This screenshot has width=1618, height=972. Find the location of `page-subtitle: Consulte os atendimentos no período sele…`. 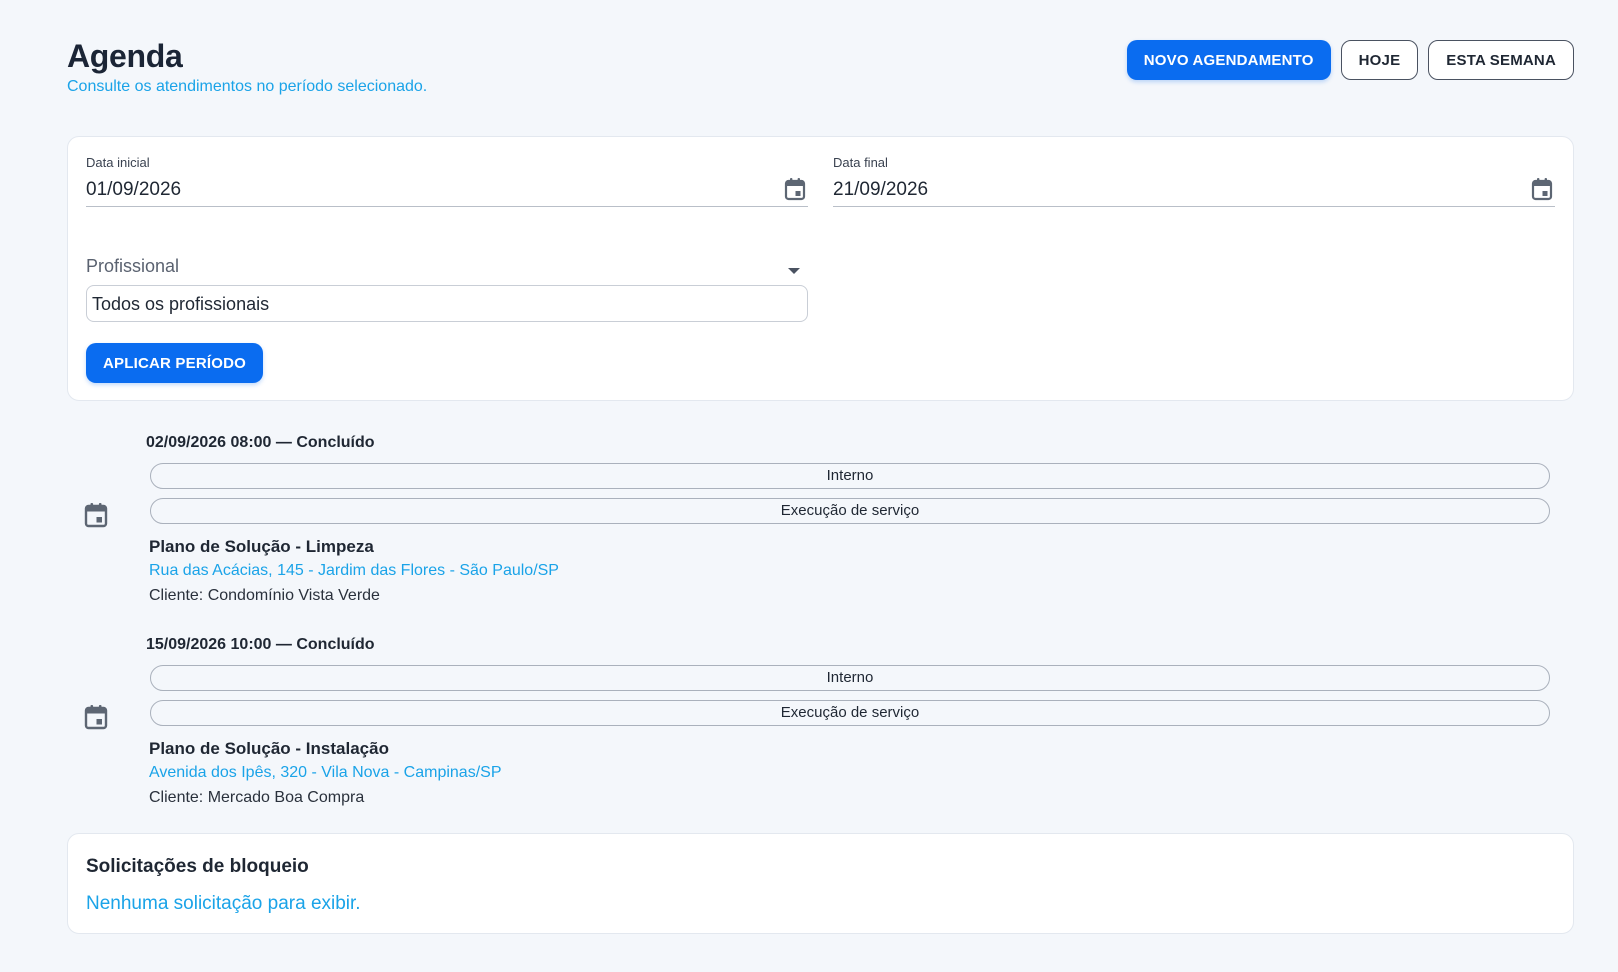

page-subtitle: Consulte os atendimentos no período sele… is located at coordinates (247, 86).